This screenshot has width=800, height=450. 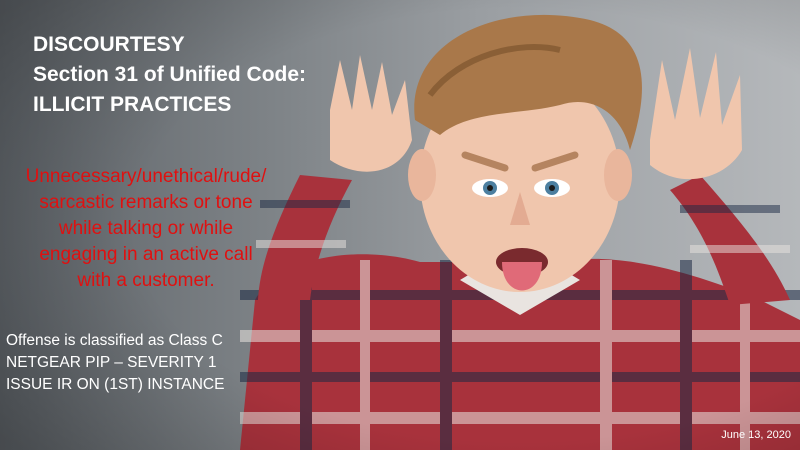 What do you see at coordinates (111, 362) in the screenshot?
I see `classification-line: NETGEAR PIP – SEVERITY 1` at bounding box center [111, 362].